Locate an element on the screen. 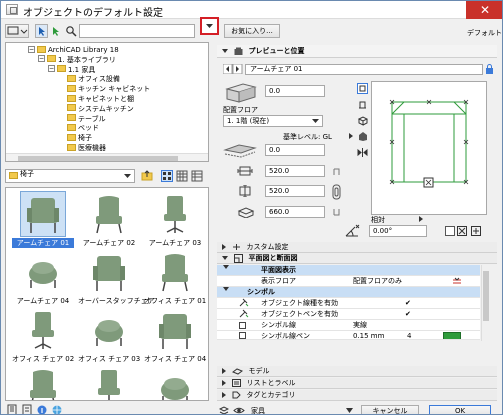 This screenshot has width=503, height=415. symbol-group-label: シンボル is located at coordinates (261, 292).